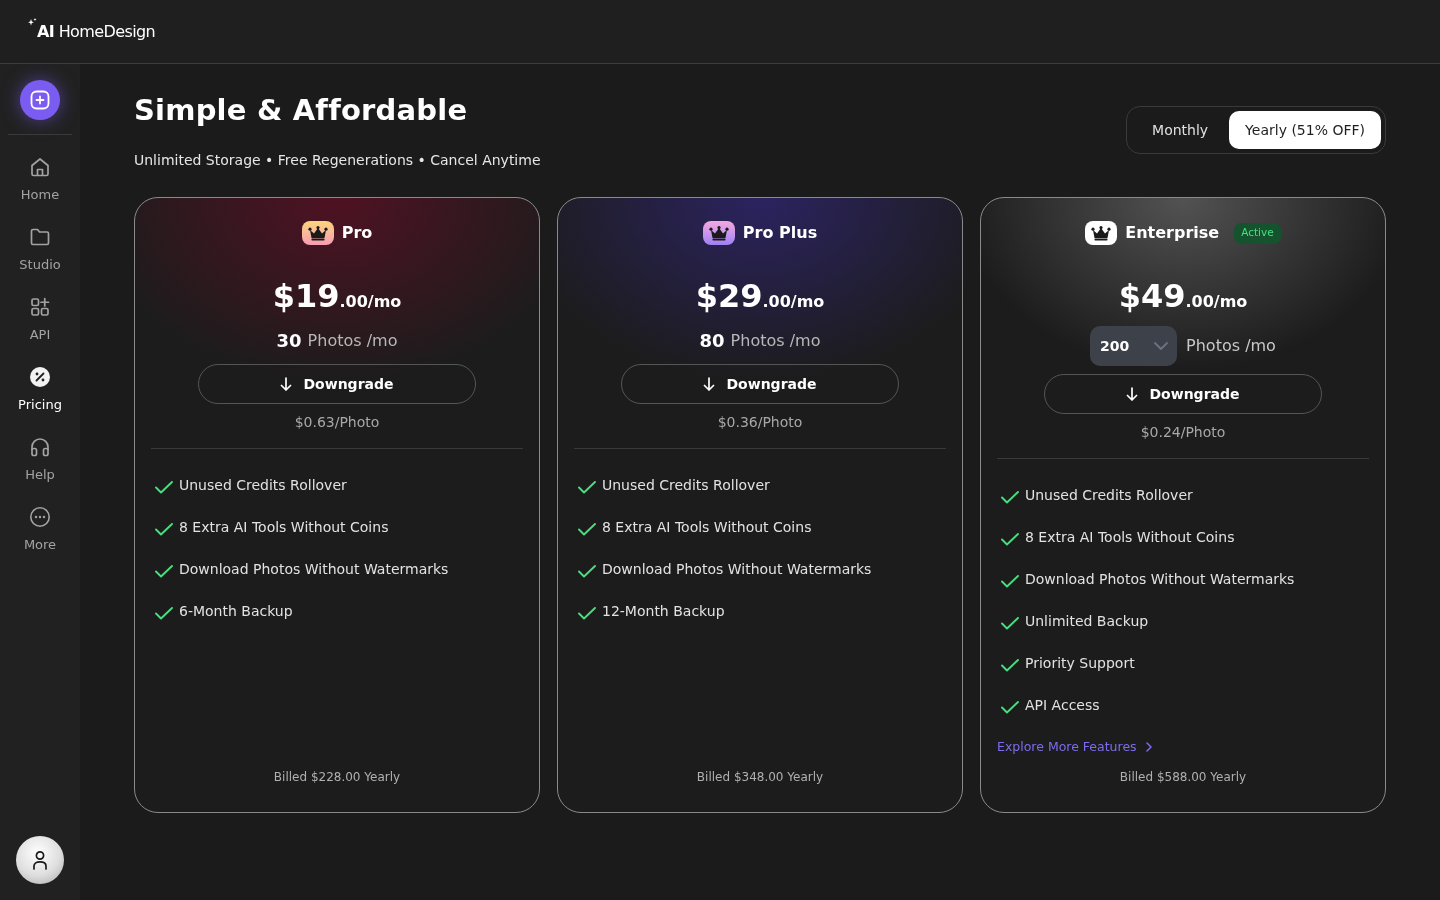 This screenshot has width=1440, height=900. Describe the element at coordinates (1087, 621) in the screenshot. I see `feature-text: Unlimited Backup` at that location.